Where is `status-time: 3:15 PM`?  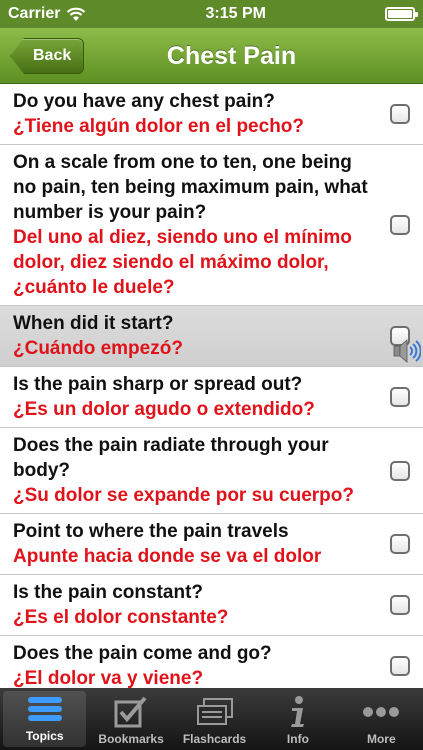 status-time: 3:15 PM is located at coordinates (235, 13).